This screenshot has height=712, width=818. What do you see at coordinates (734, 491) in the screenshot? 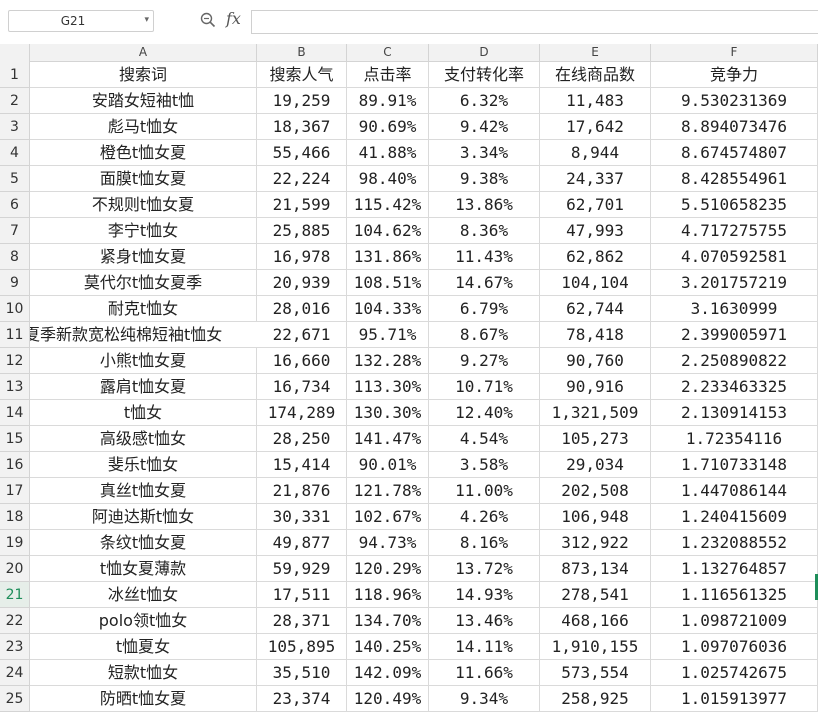
I see `table-cell: 1.447086144` at bounding box center [734, 491].